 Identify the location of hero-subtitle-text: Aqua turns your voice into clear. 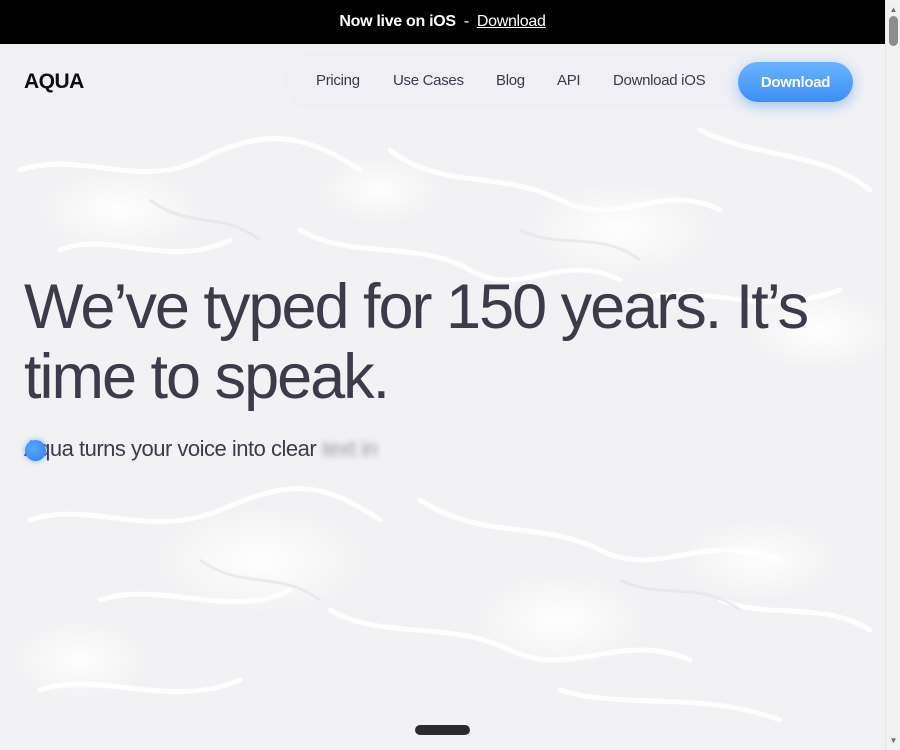
(170, 448).